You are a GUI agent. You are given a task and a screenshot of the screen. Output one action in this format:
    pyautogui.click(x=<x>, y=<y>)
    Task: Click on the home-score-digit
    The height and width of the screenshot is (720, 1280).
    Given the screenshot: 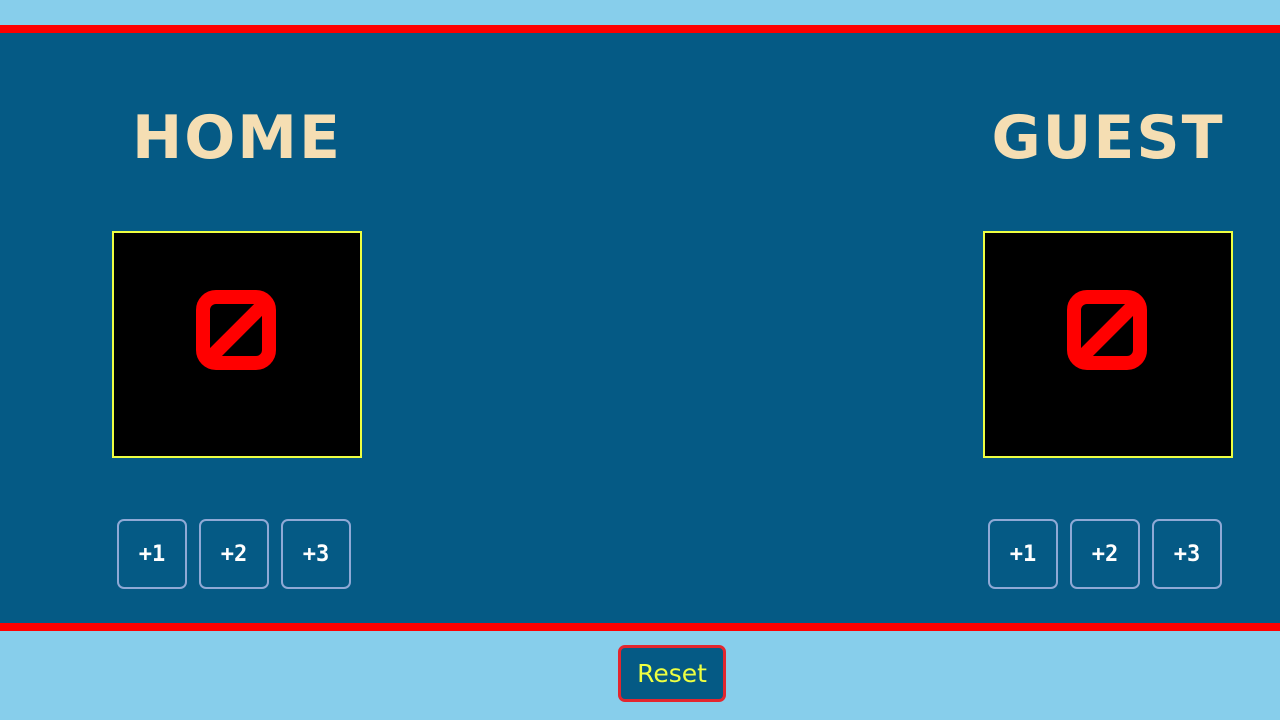 What is the action you would take?
    pyautogui.click(x=236, y=330)
    